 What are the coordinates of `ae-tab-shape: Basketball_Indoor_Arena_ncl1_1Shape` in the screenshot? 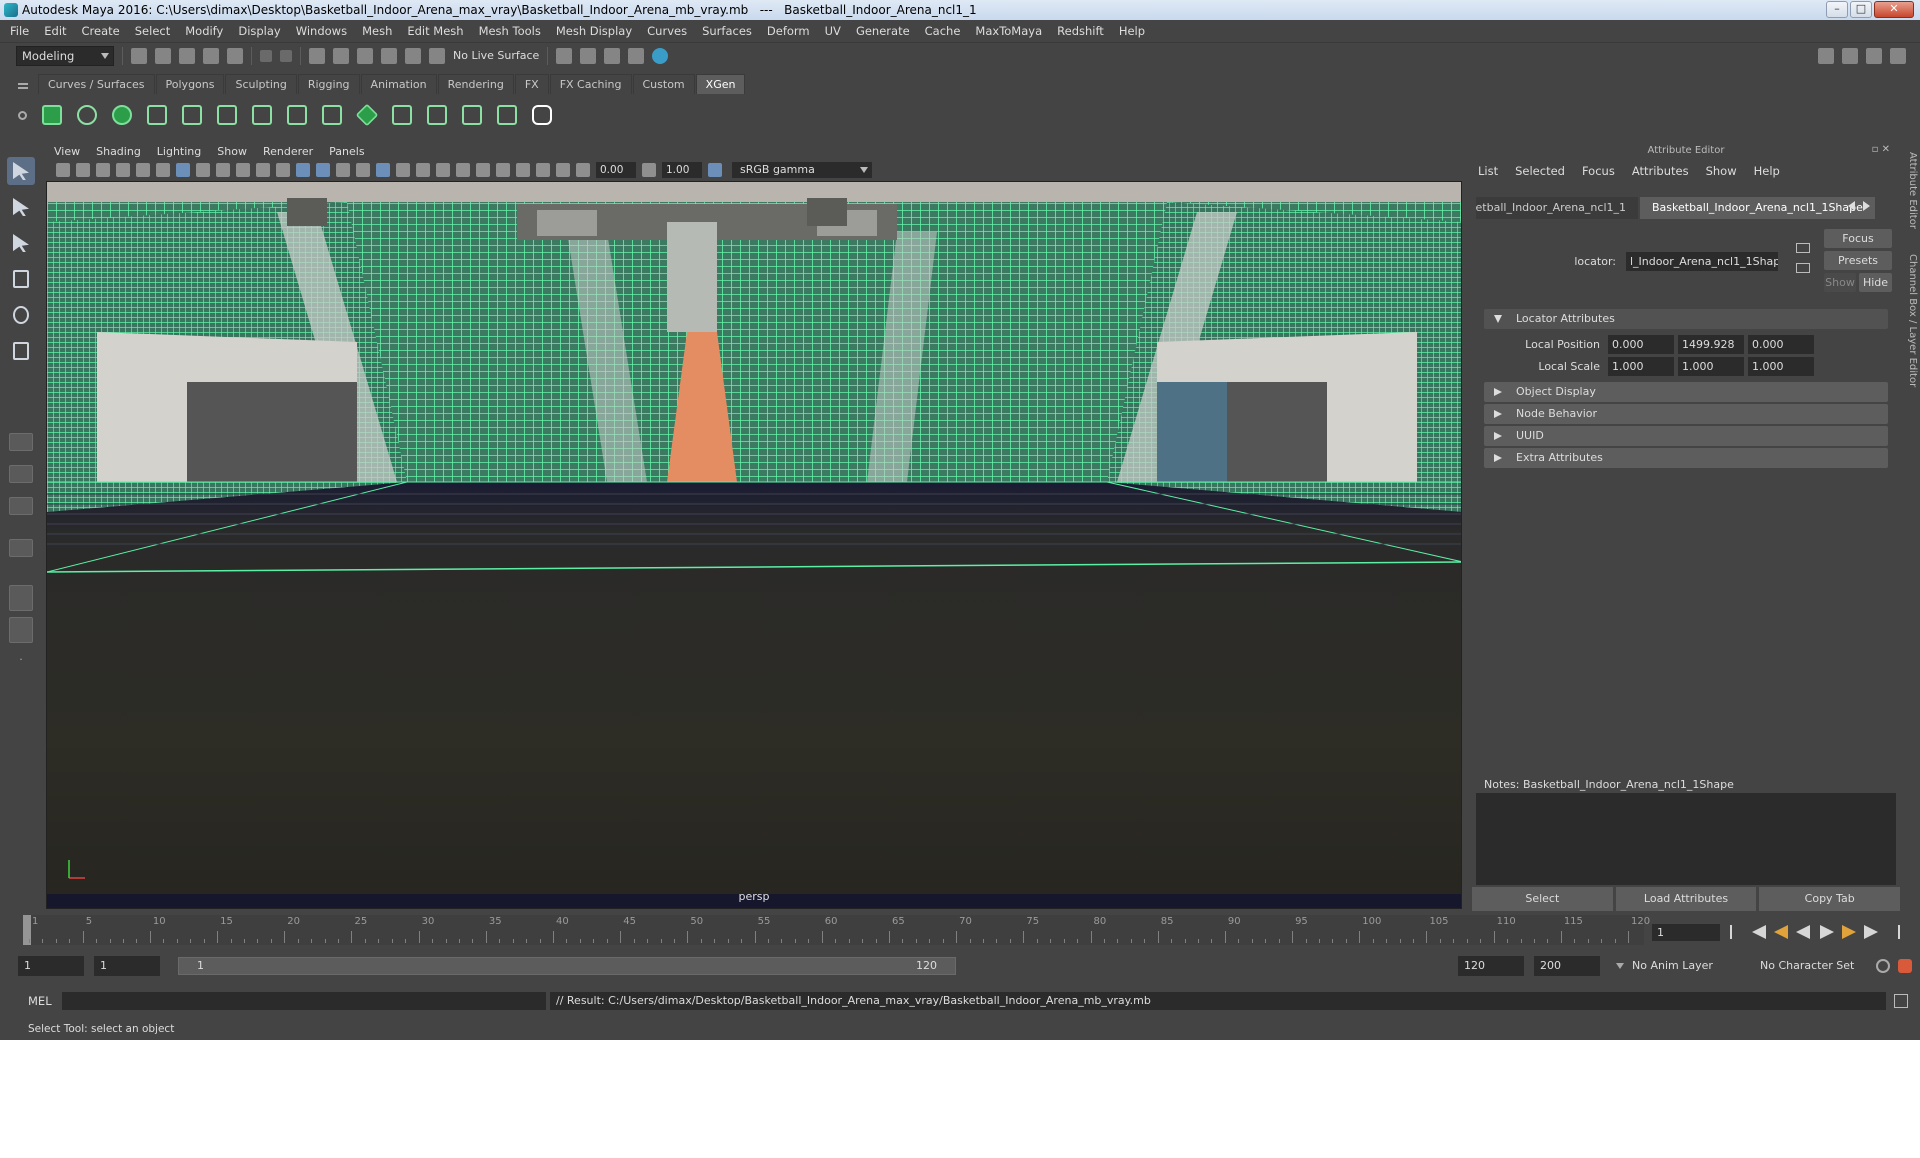 It's located at (1757, 208).